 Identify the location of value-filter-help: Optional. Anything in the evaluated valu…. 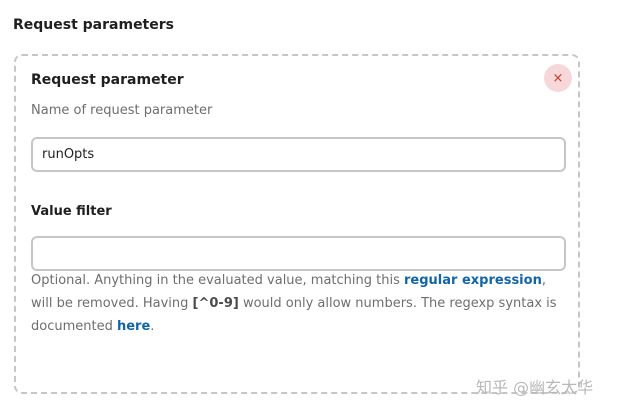
(298, 303).